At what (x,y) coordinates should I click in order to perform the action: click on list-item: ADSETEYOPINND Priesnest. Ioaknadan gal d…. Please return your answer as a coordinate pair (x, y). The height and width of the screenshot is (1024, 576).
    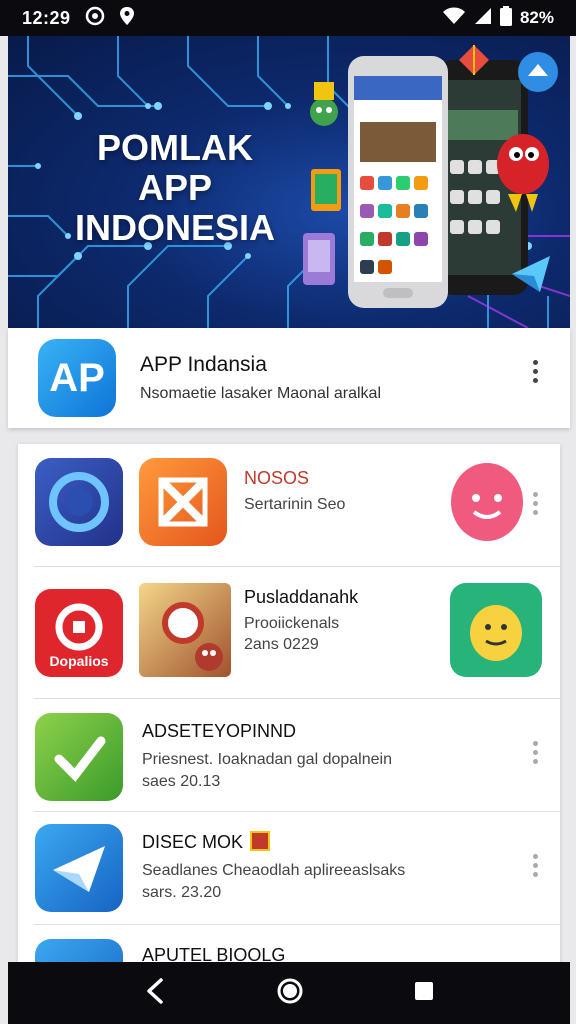
    Looking at the image, I should click on (289, 755).